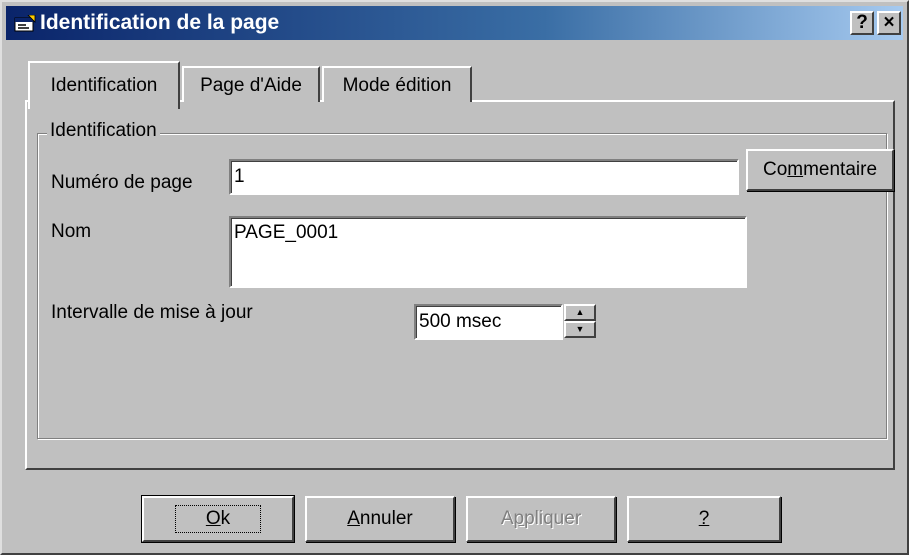 The width and height of the screenshot is (909, 555). Describe the element at coordinates (840, 169) in the screenshot. I see `comment-button-label-b: mentaire` at that location.